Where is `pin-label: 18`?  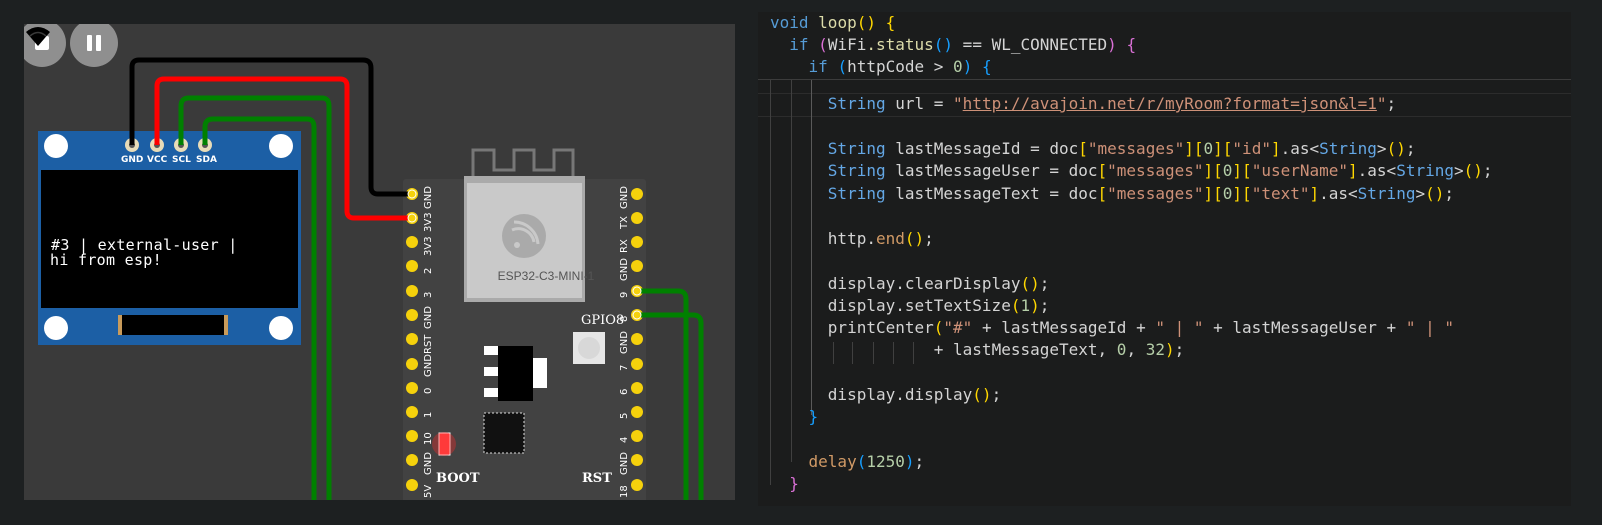
pin-label: 18 is located at coordinates (624, 491).